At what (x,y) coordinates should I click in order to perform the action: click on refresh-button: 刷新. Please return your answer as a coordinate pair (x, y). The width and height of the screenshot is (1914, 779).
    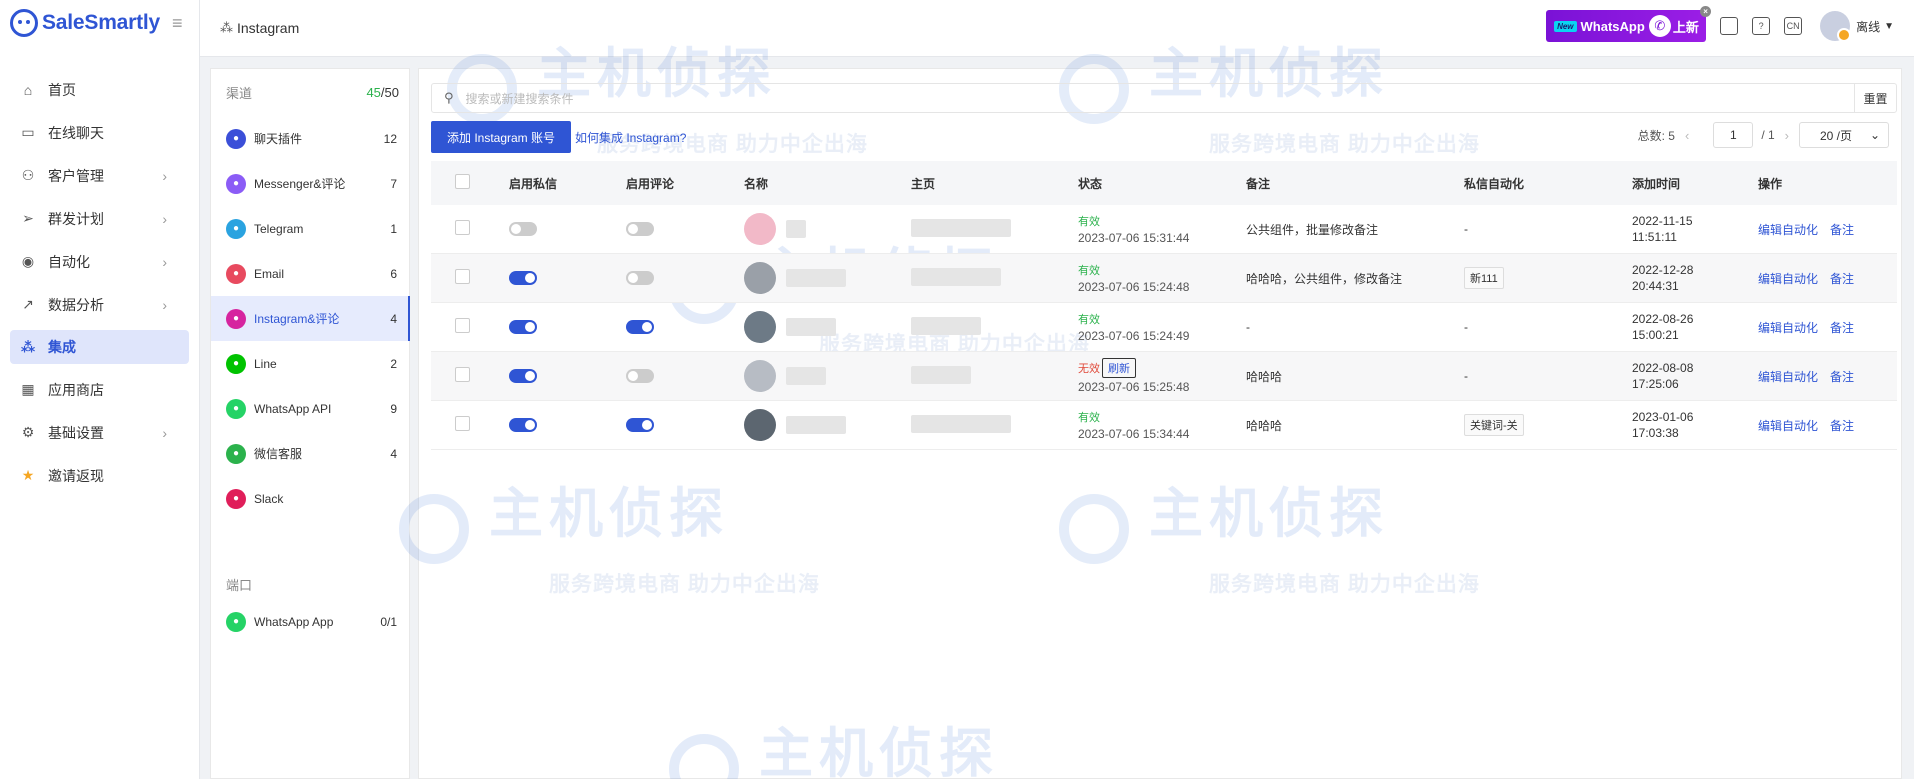
    Looking at the image, I should click on (1119, 368).